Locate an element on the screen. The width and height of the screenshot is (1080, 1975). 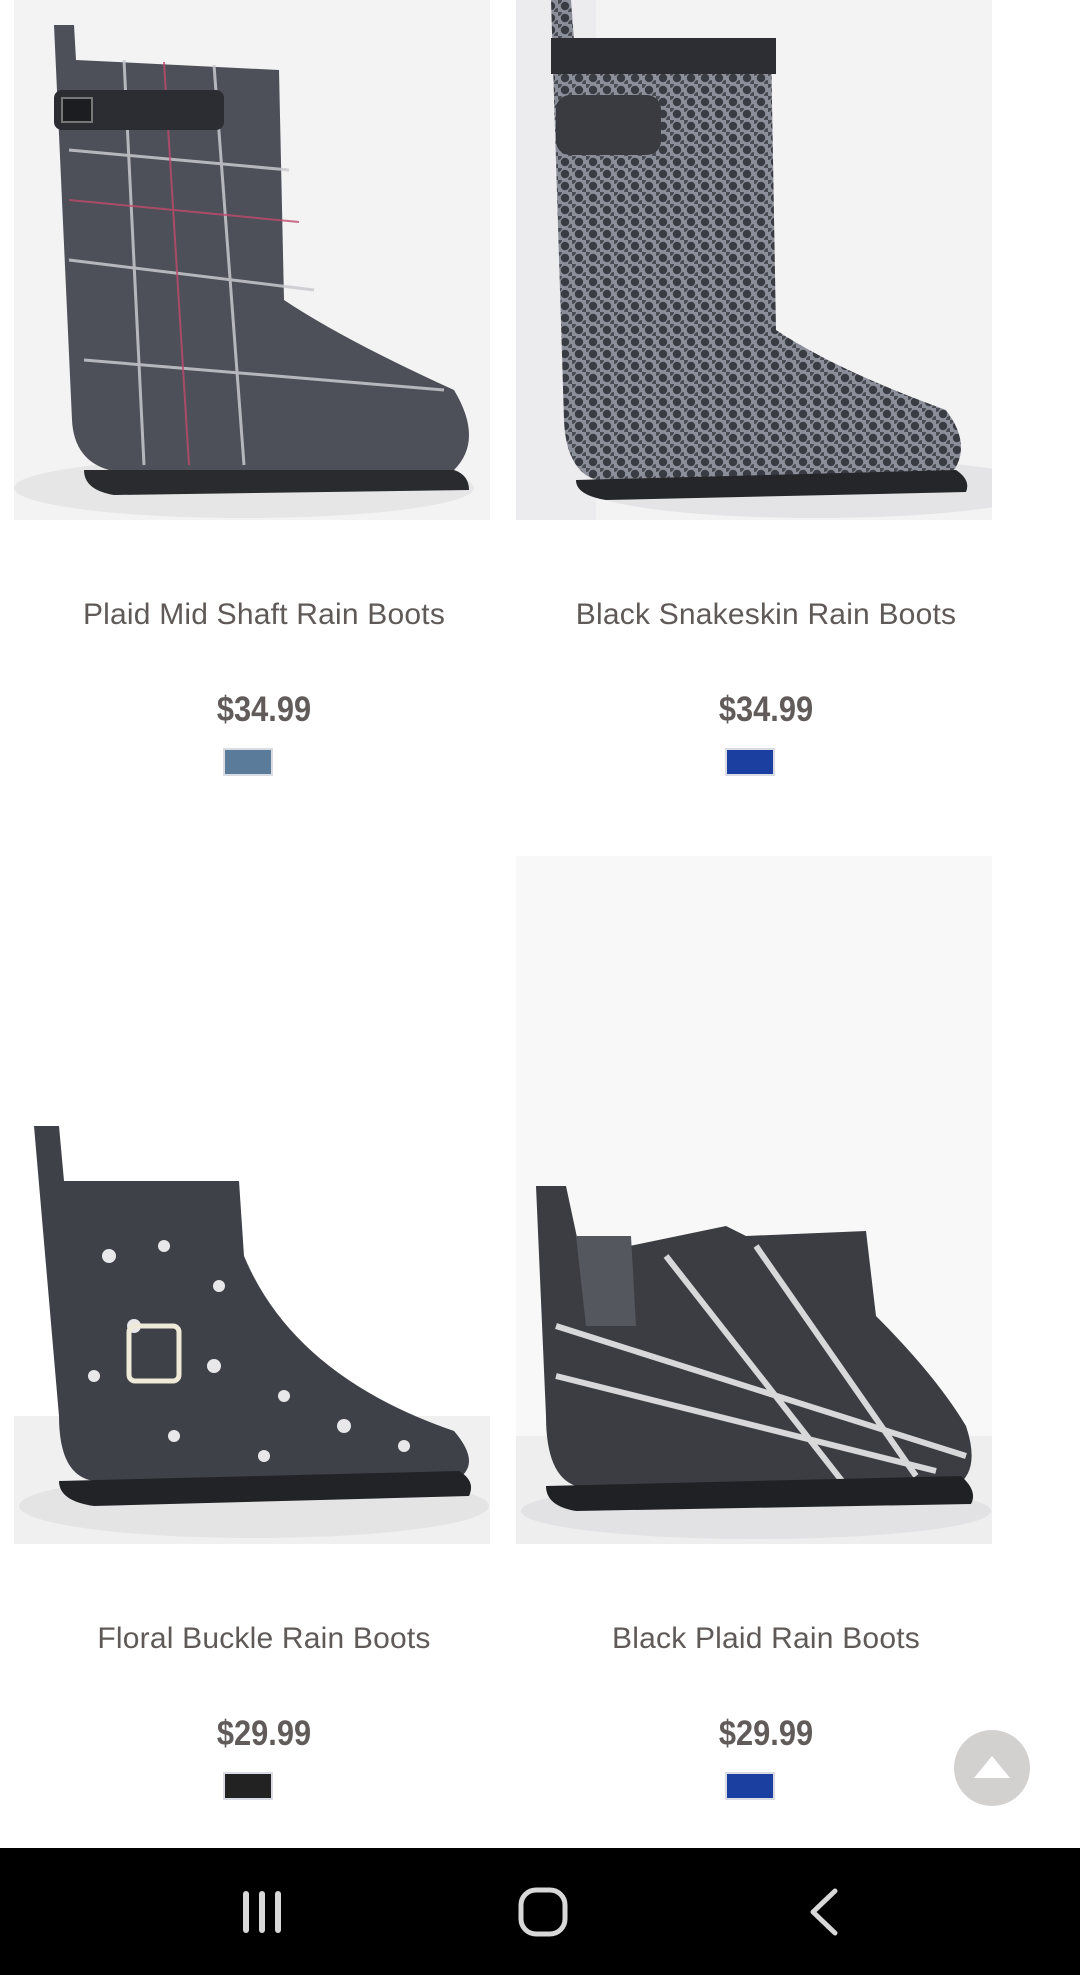
product-title: Plaid Mid Shaft Rain Boots is located at coordinates (264, 615).